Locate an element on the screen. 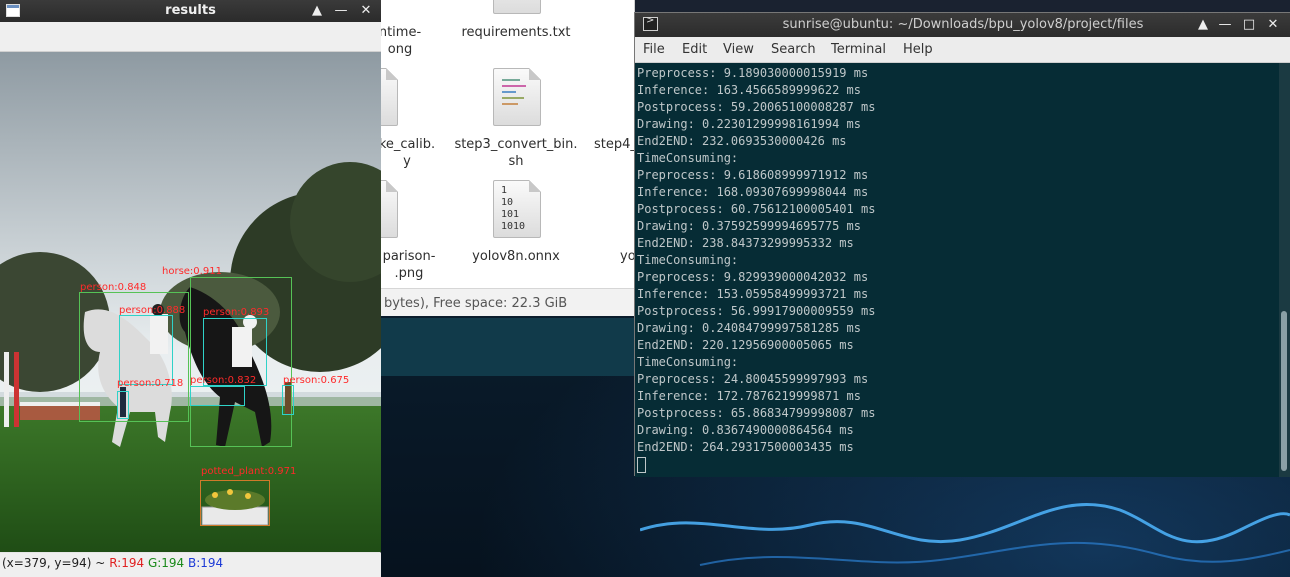 The height and width of the screenshot is (577, 1290). file-item-calib: ke_calib. y is located at coordinates (411, 153).